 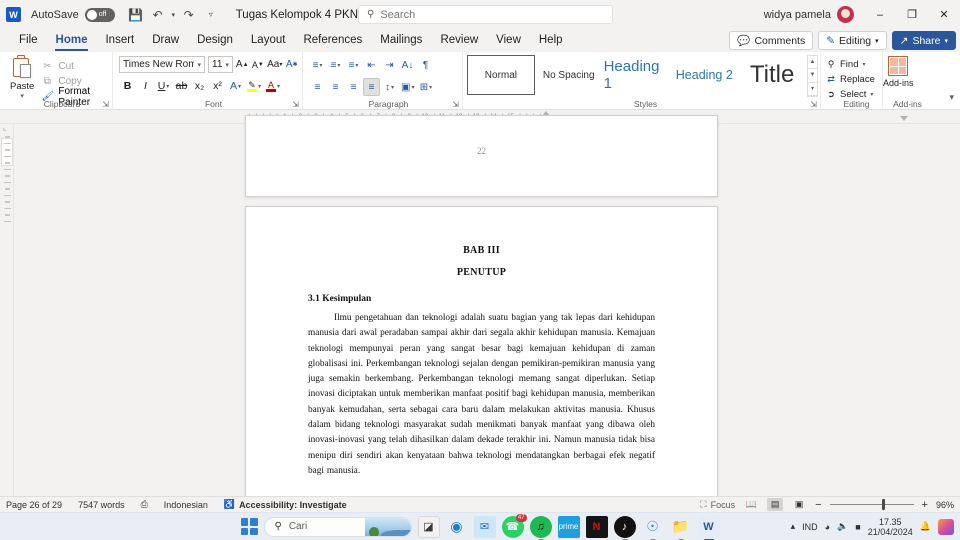 What do you see at coordinates (162, 64) in the screenshot?
I see `font-family-combobox: Times New Roman ▾` at bounding box center [162, 64].